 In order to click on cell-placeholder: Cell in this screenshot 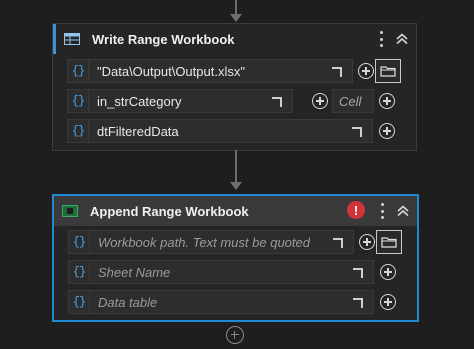, I will do `click(350, 101)`.